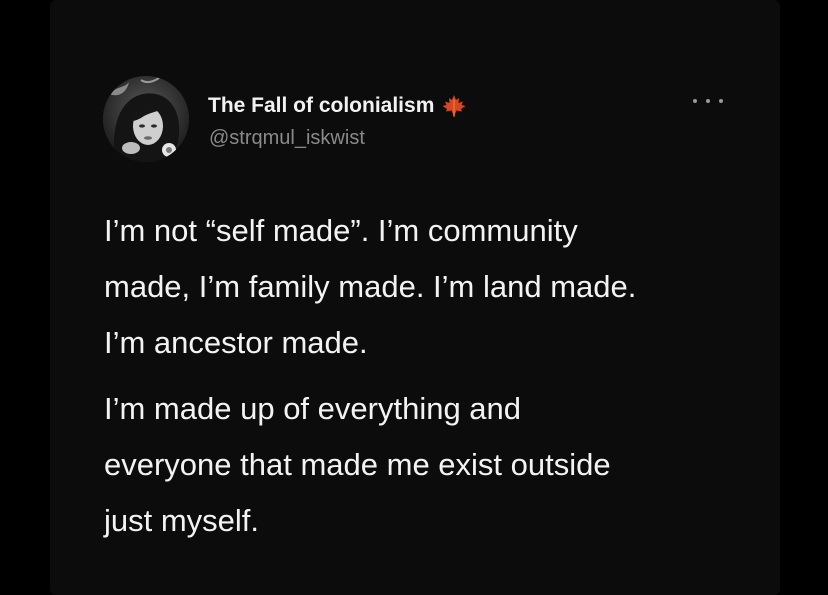 The height and width of the screenshot is (595, 828). I want to click on user-handle: @strqmul_iskwist, so click(287, 138).